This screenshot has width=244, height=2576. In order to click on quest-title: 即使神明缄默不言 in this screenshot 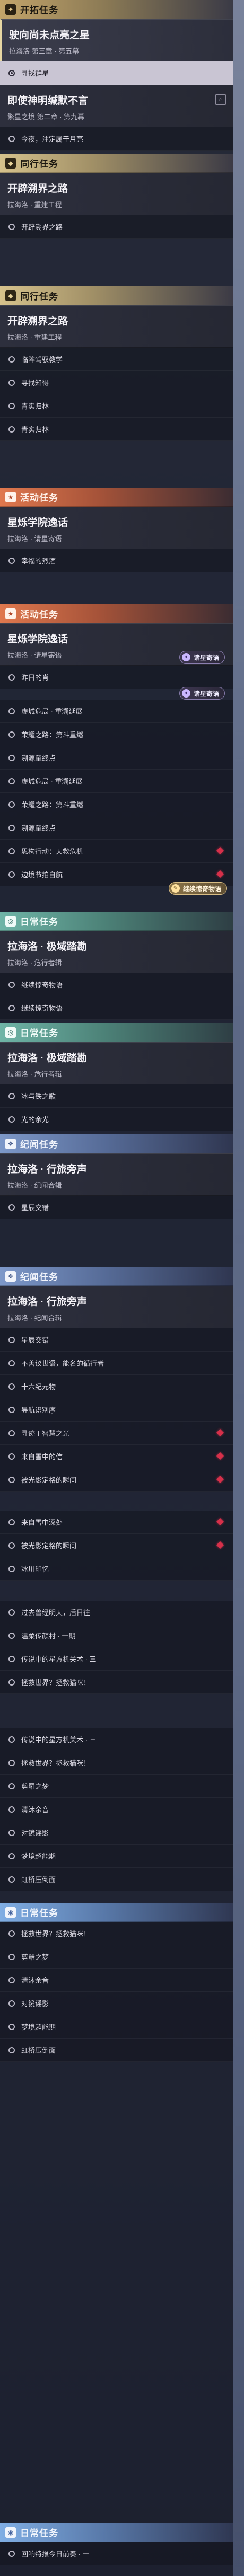, I will do `click(48, 101)`.